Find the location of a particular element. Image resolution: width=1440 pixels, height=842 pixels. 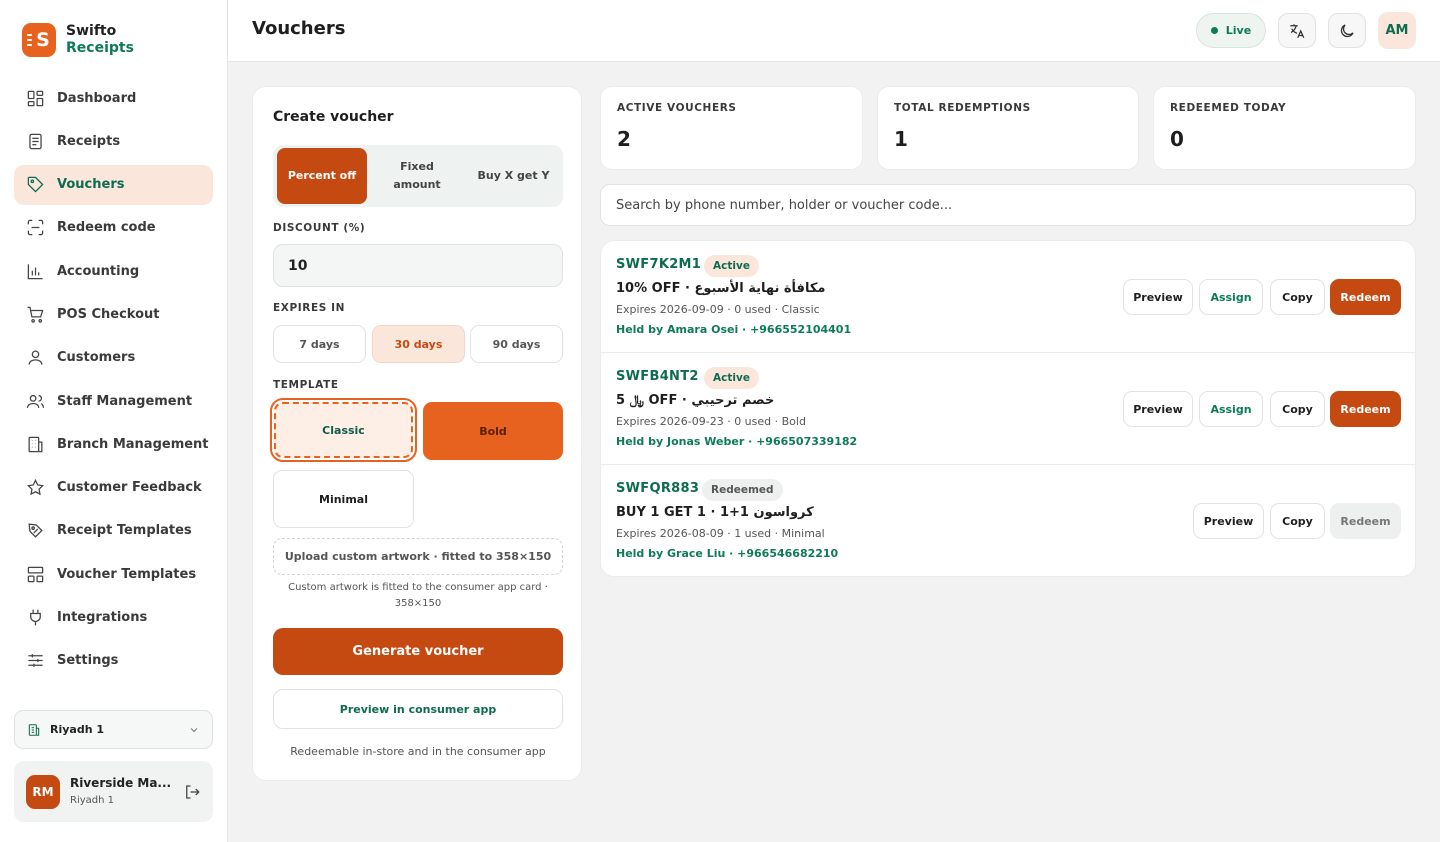

sidebar-item-label: Vouchers is located at coordinates (91, 185).